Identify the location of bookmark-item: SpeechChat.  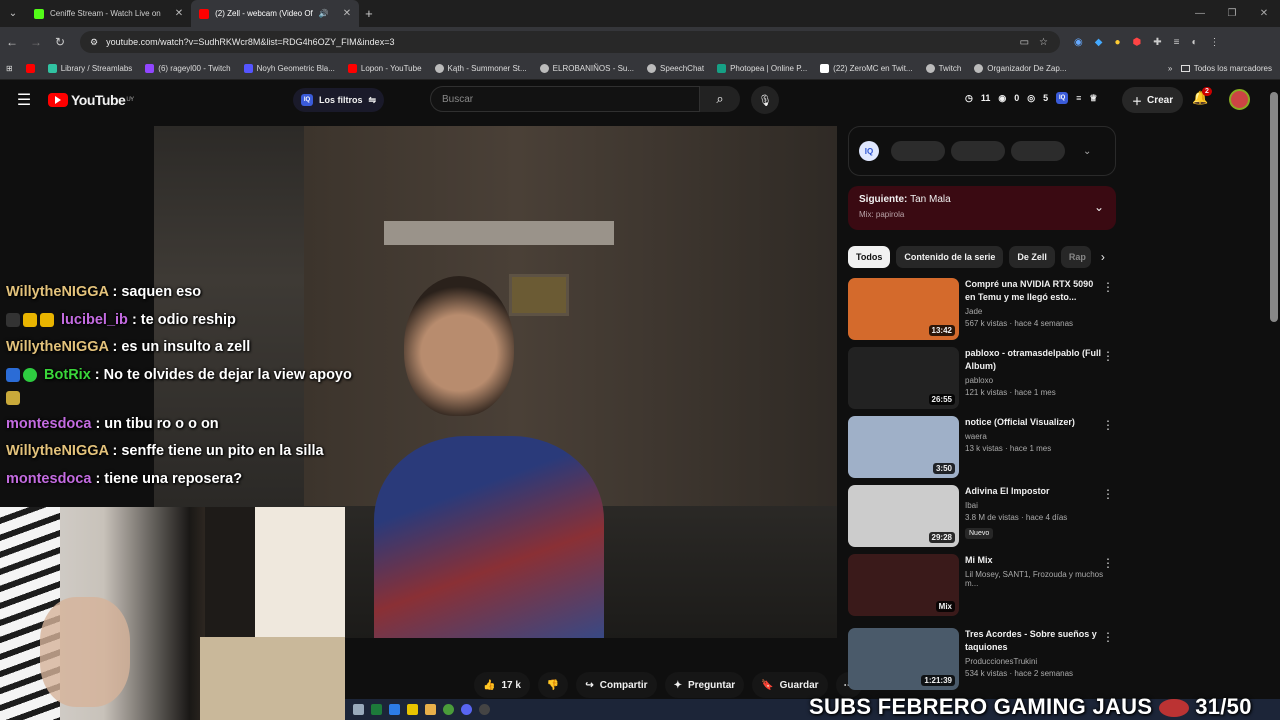
(675, 68).